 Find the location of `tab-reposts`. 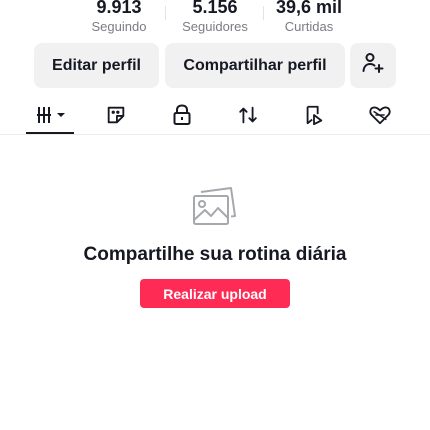

tab-reposts is located at coordinates (248, 115).